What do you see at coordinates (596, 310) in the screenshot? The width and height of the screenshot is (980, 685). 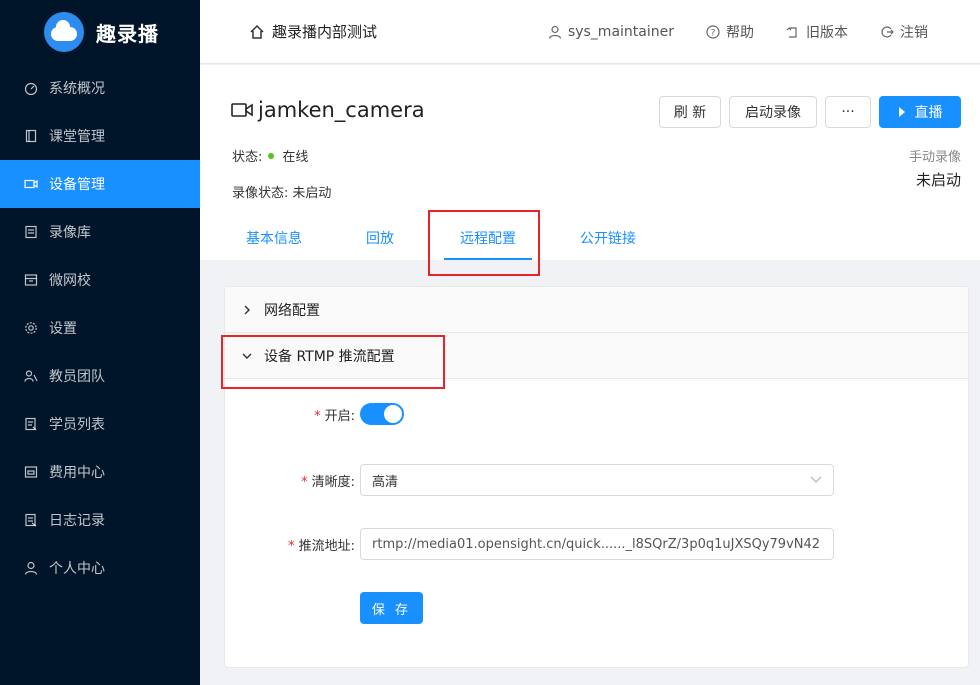 I see `network-config-header: 网络配置` at bounding box center [596, 310].